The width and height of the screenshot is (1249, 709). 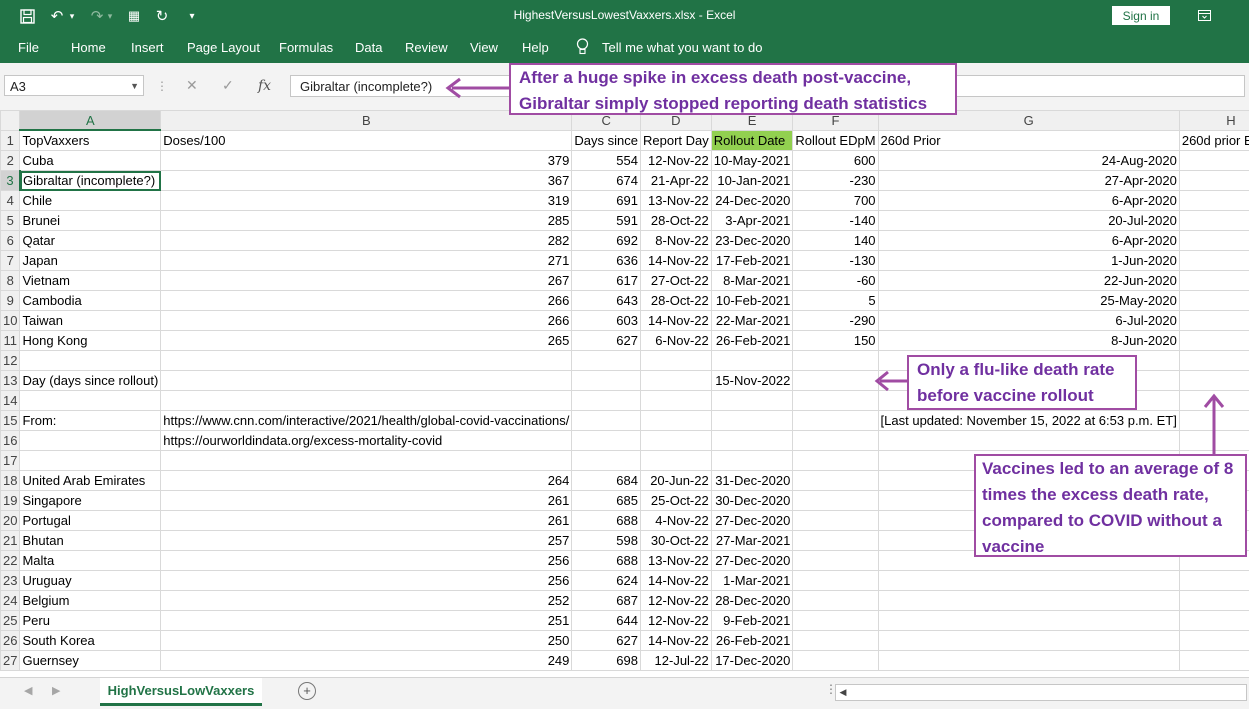 I want to click on cell-a14, so click(x=90, y=401).